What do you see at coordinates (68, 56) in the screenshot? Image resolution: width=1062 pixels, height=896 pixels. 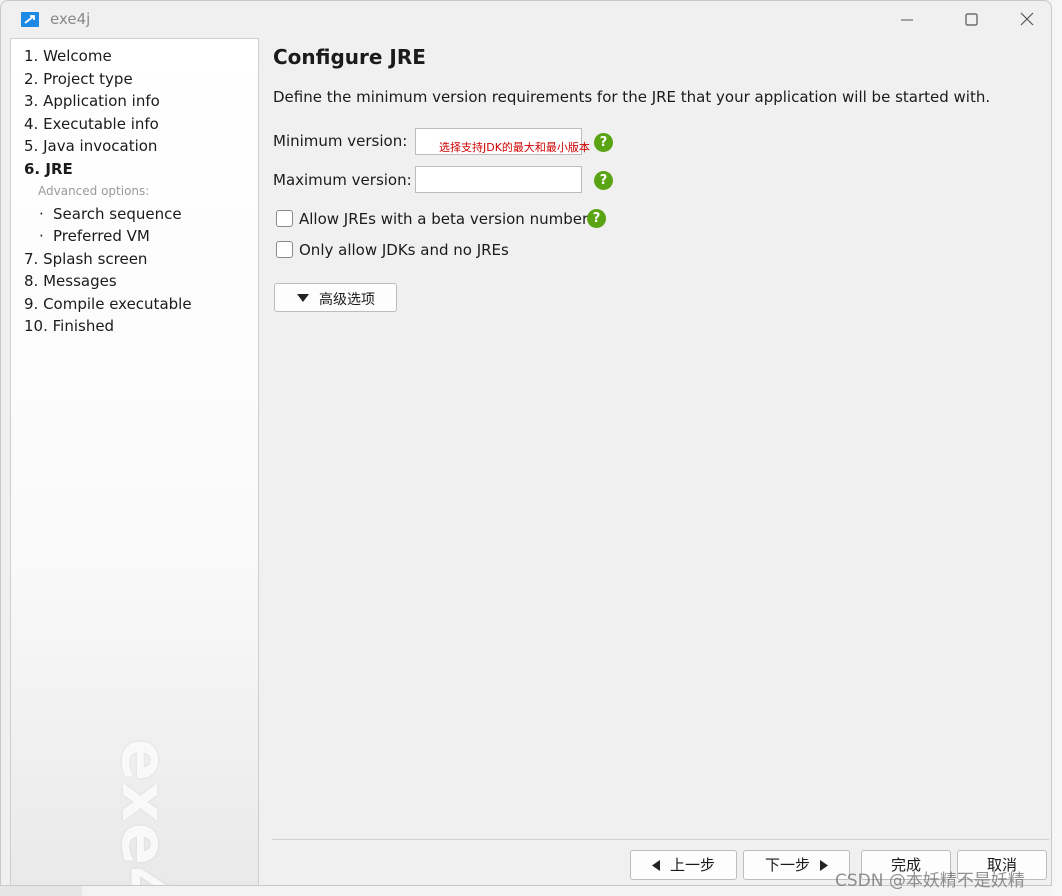 I see `step-welcome: 1. Welcome` at bounding box center [68, 56].